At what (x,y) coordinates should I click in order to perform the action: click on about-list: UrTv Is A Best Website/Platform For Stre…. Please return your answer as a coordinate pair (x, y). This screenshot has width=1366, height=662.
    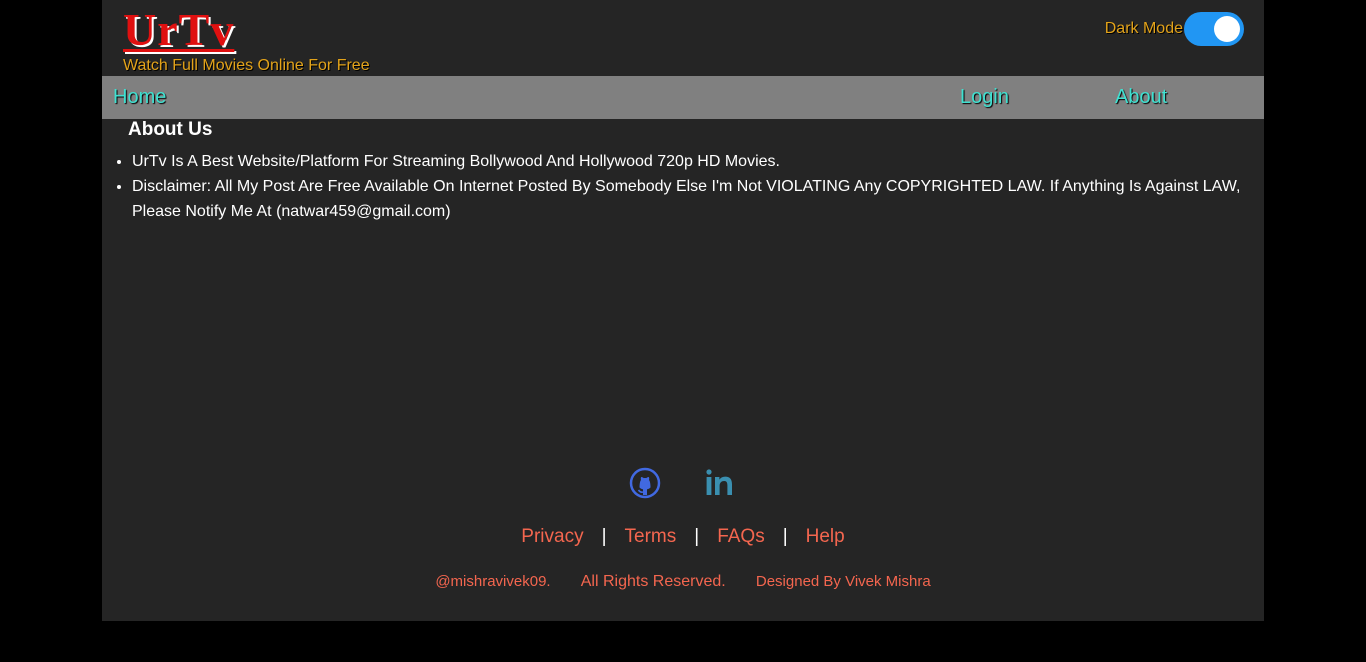
    Looking at the image, I should click on (672, 186).